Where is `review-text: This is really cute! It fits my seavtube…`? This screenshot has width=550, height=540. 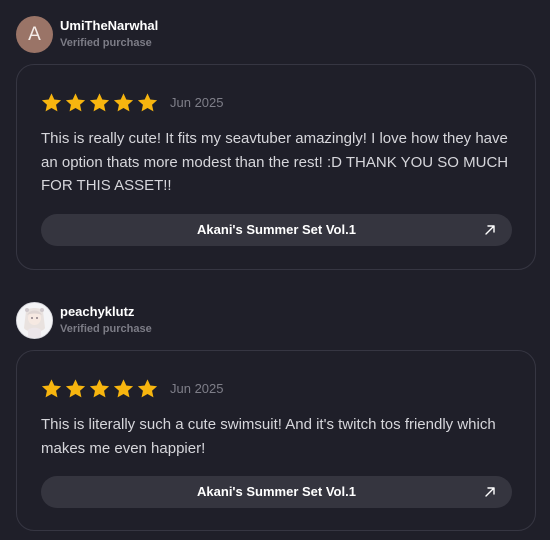
review-text: This is really cute! It fits my seavtube… is located at coordinates (275, 162).